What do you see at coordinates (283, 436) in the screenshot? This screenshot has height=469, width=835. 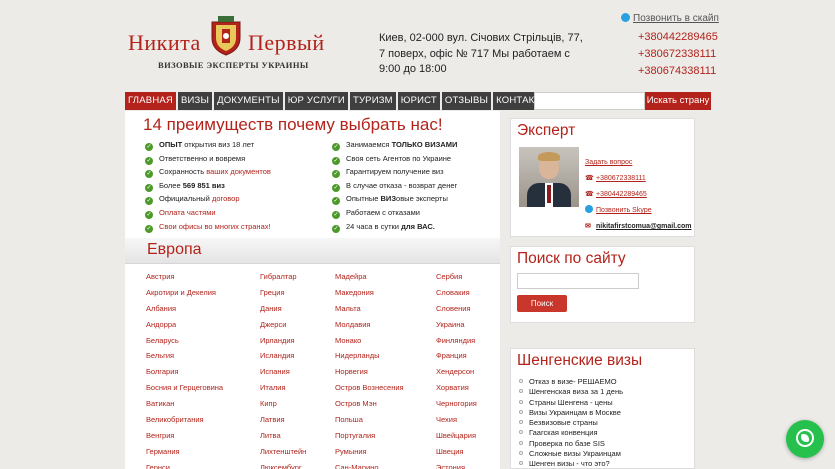 I see `country-link: Литва` at bounding box center [283, 436].